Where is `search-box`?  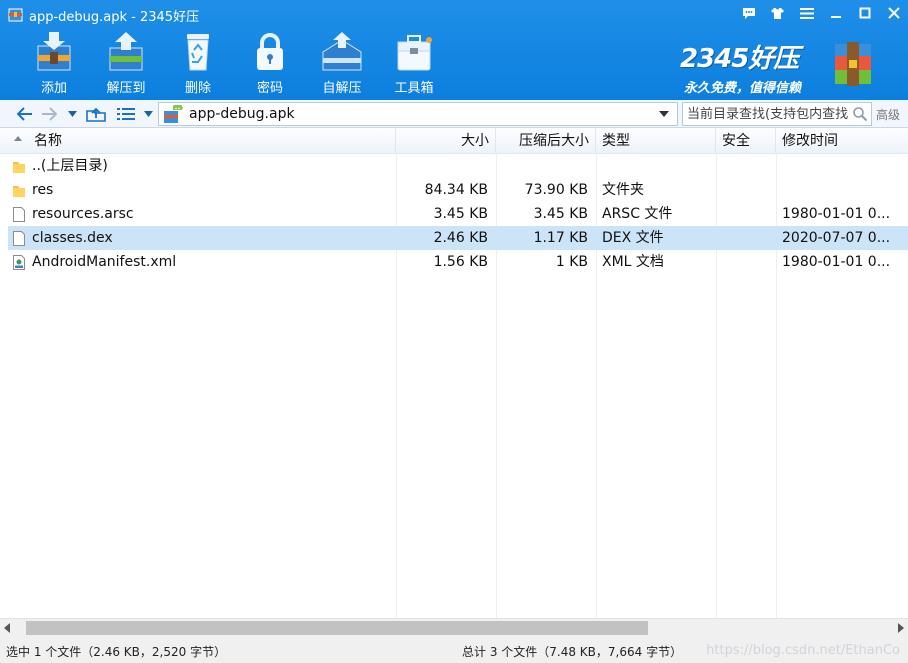
search-box is located at coordinates (777, 114).